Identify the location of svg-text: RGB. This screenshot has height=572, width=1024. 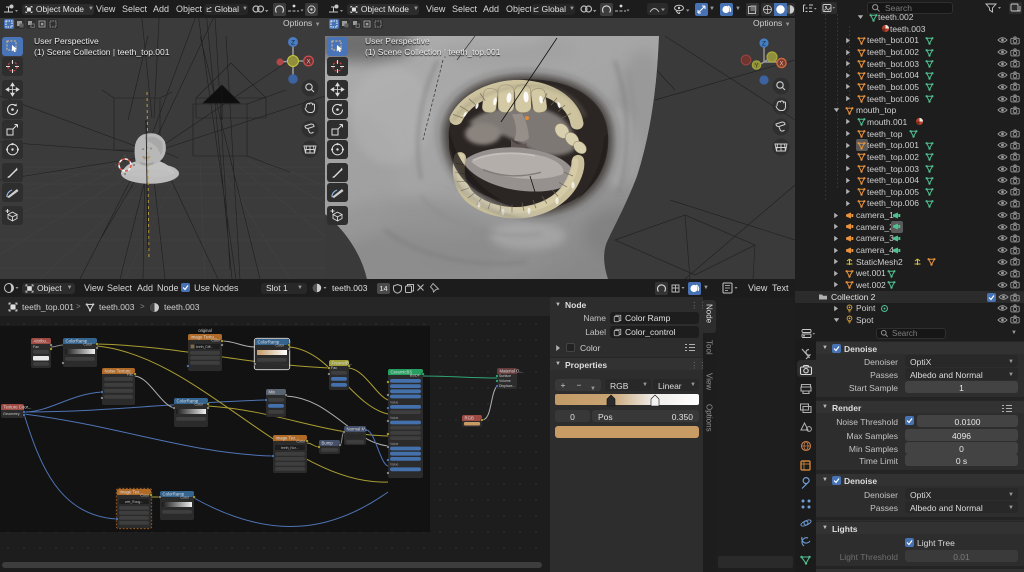
(469, 418).